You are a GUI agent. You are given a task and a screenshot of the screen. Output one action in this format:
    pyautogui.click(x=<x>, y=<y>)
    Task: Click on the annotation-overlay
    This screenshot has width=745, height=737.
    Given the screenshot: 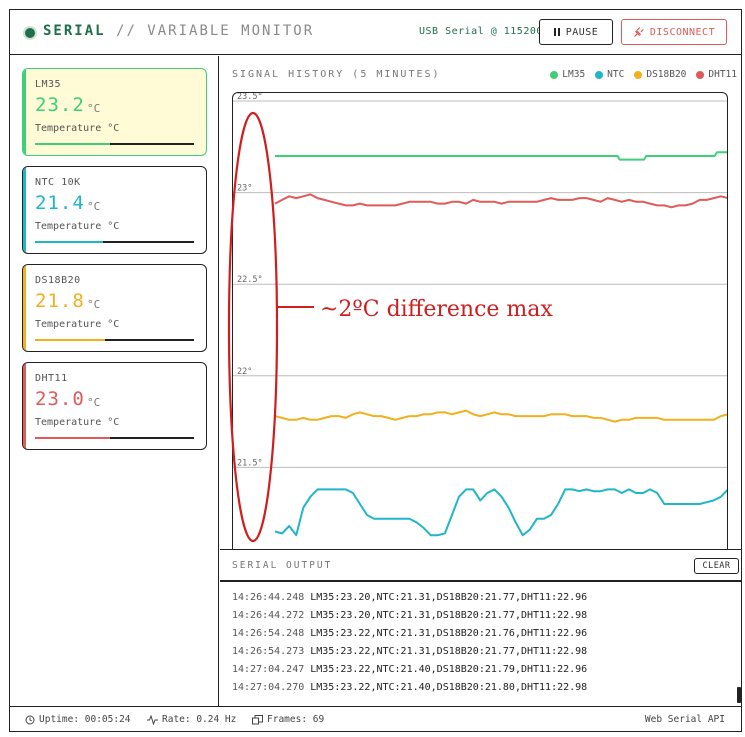 What is the action you would take?
    pyautogui.click(x=270, y=327)
    